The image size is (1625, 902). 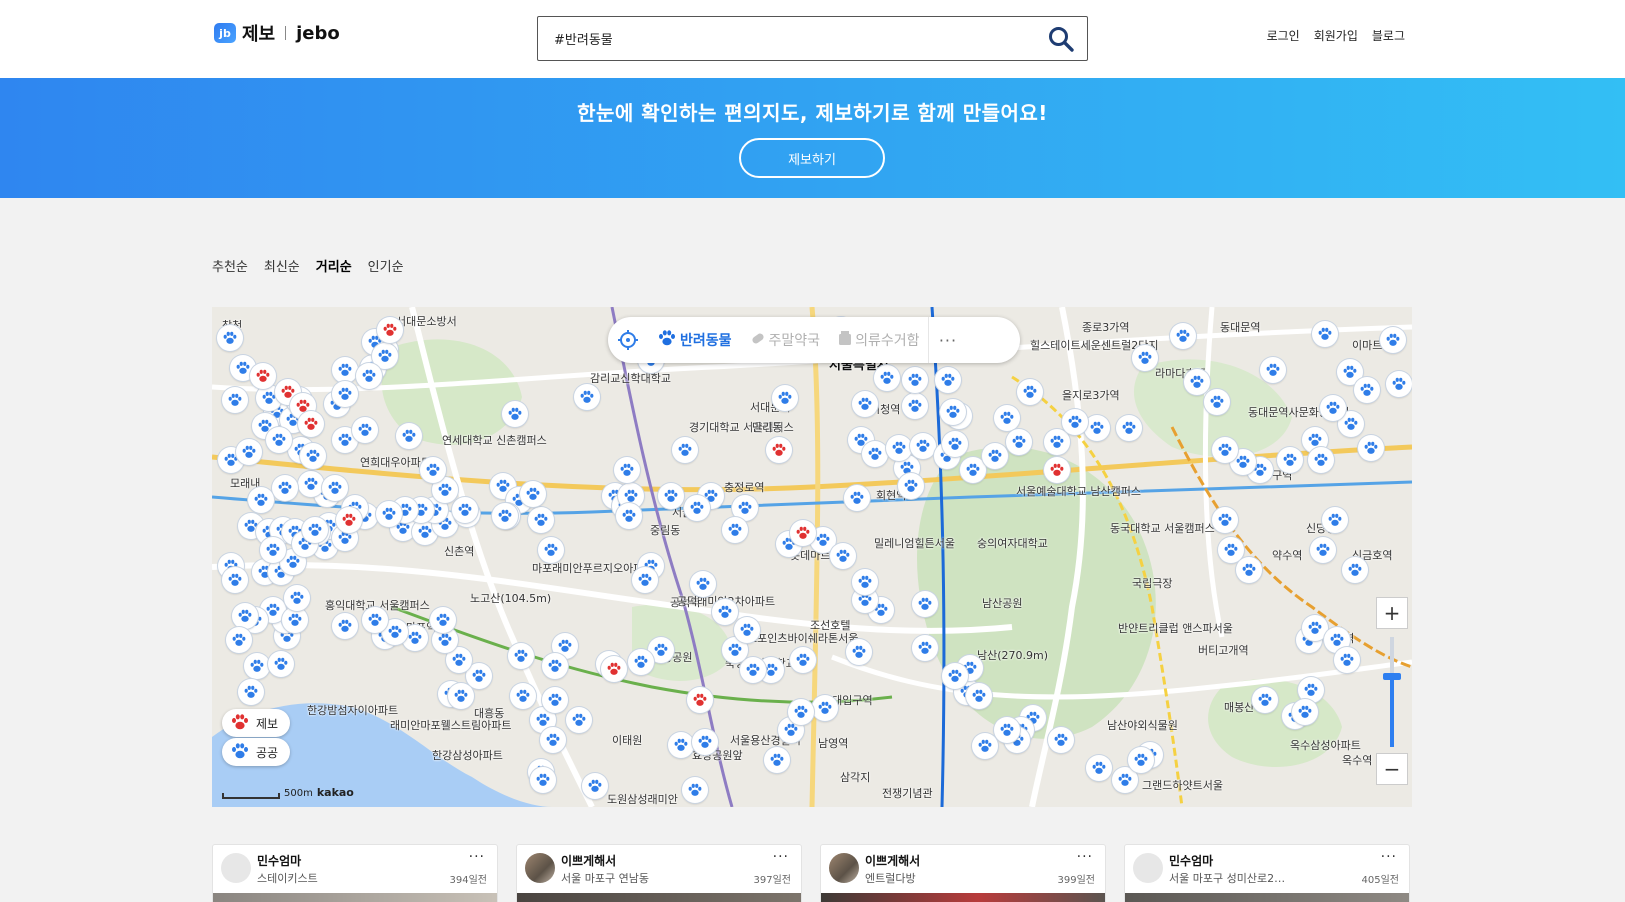 I want to click on site-logo: jb 제보 jebo, so click(x=277, y=33).